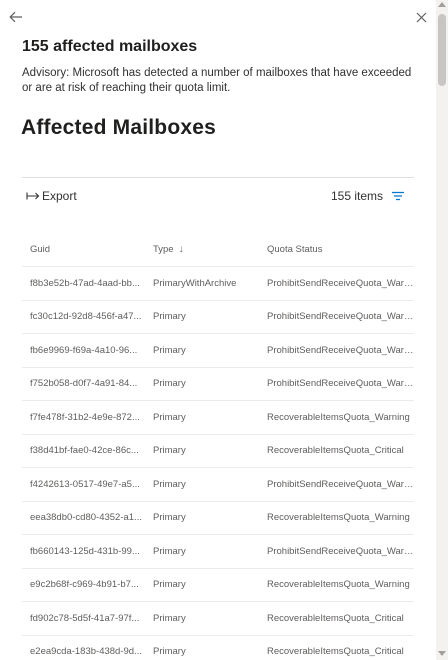 This screenshot has height=660, width=448. I want to click on filter-button, so click(399, 196).